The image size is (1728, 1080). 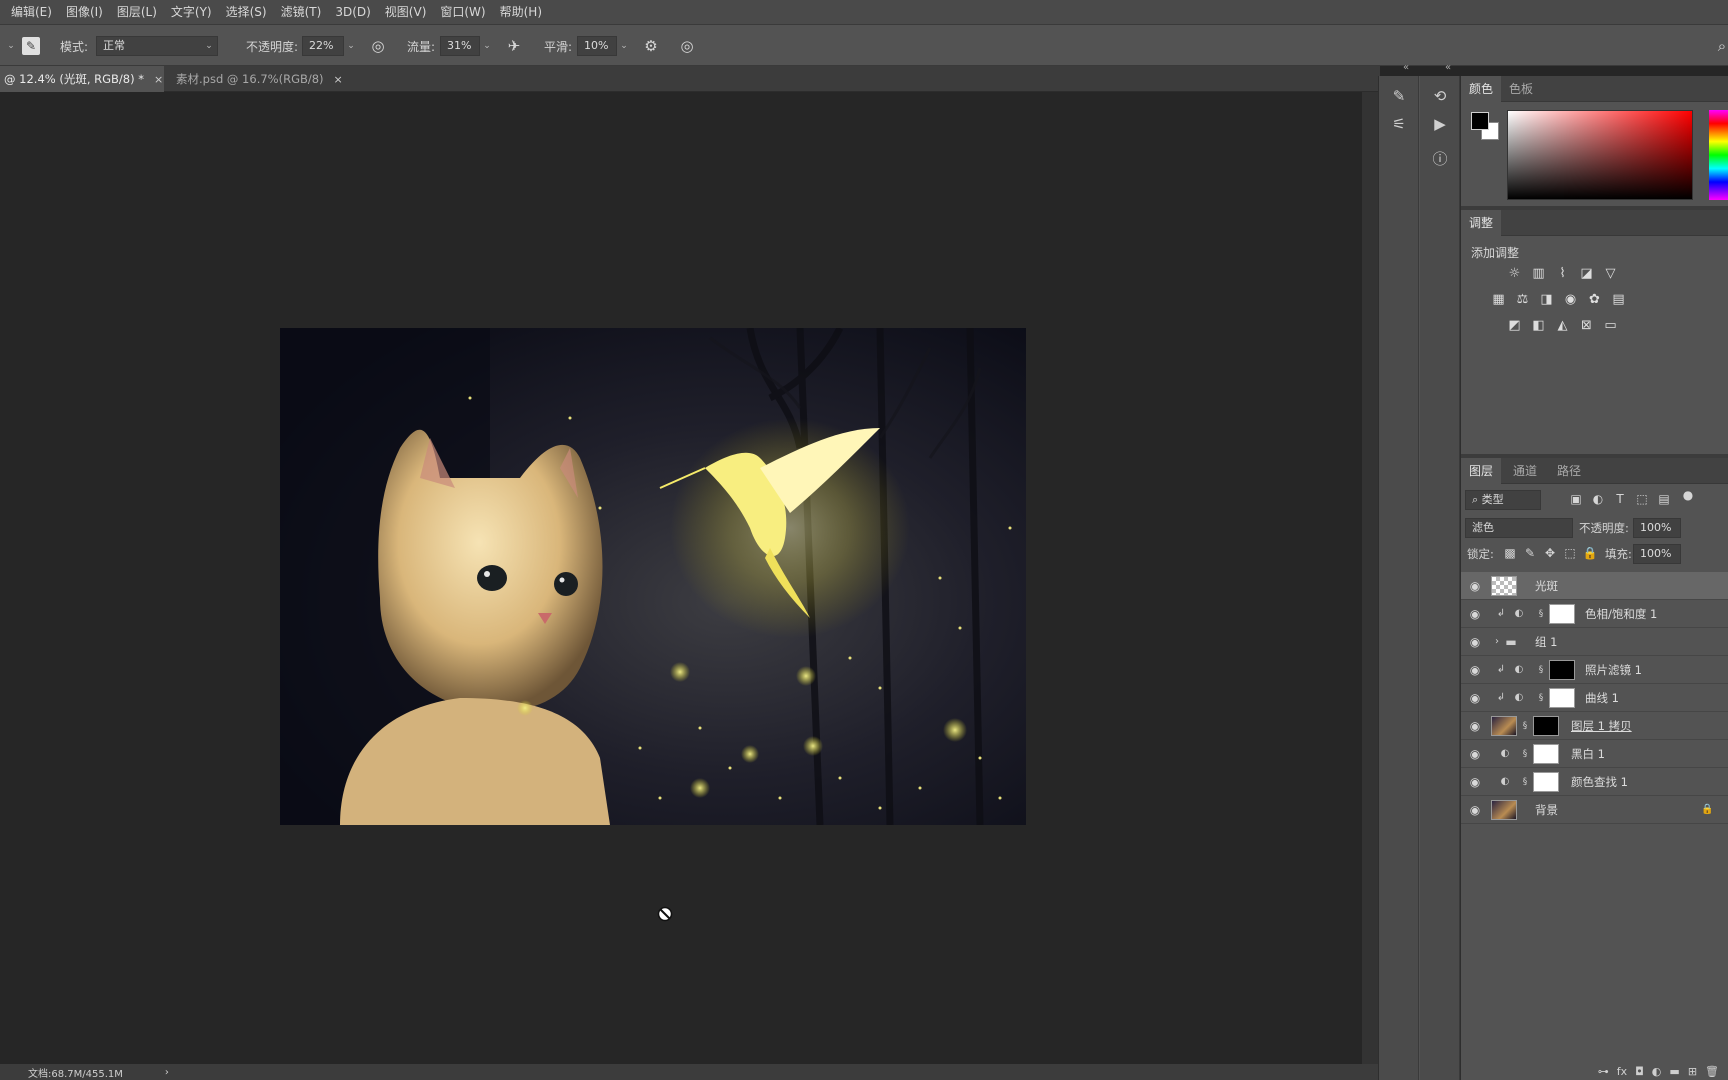 What do you see at coordinates (1639, 1071) in the screenshot?
I see `add-mask-icon: ◘` at bounding box center [1639, 1071].